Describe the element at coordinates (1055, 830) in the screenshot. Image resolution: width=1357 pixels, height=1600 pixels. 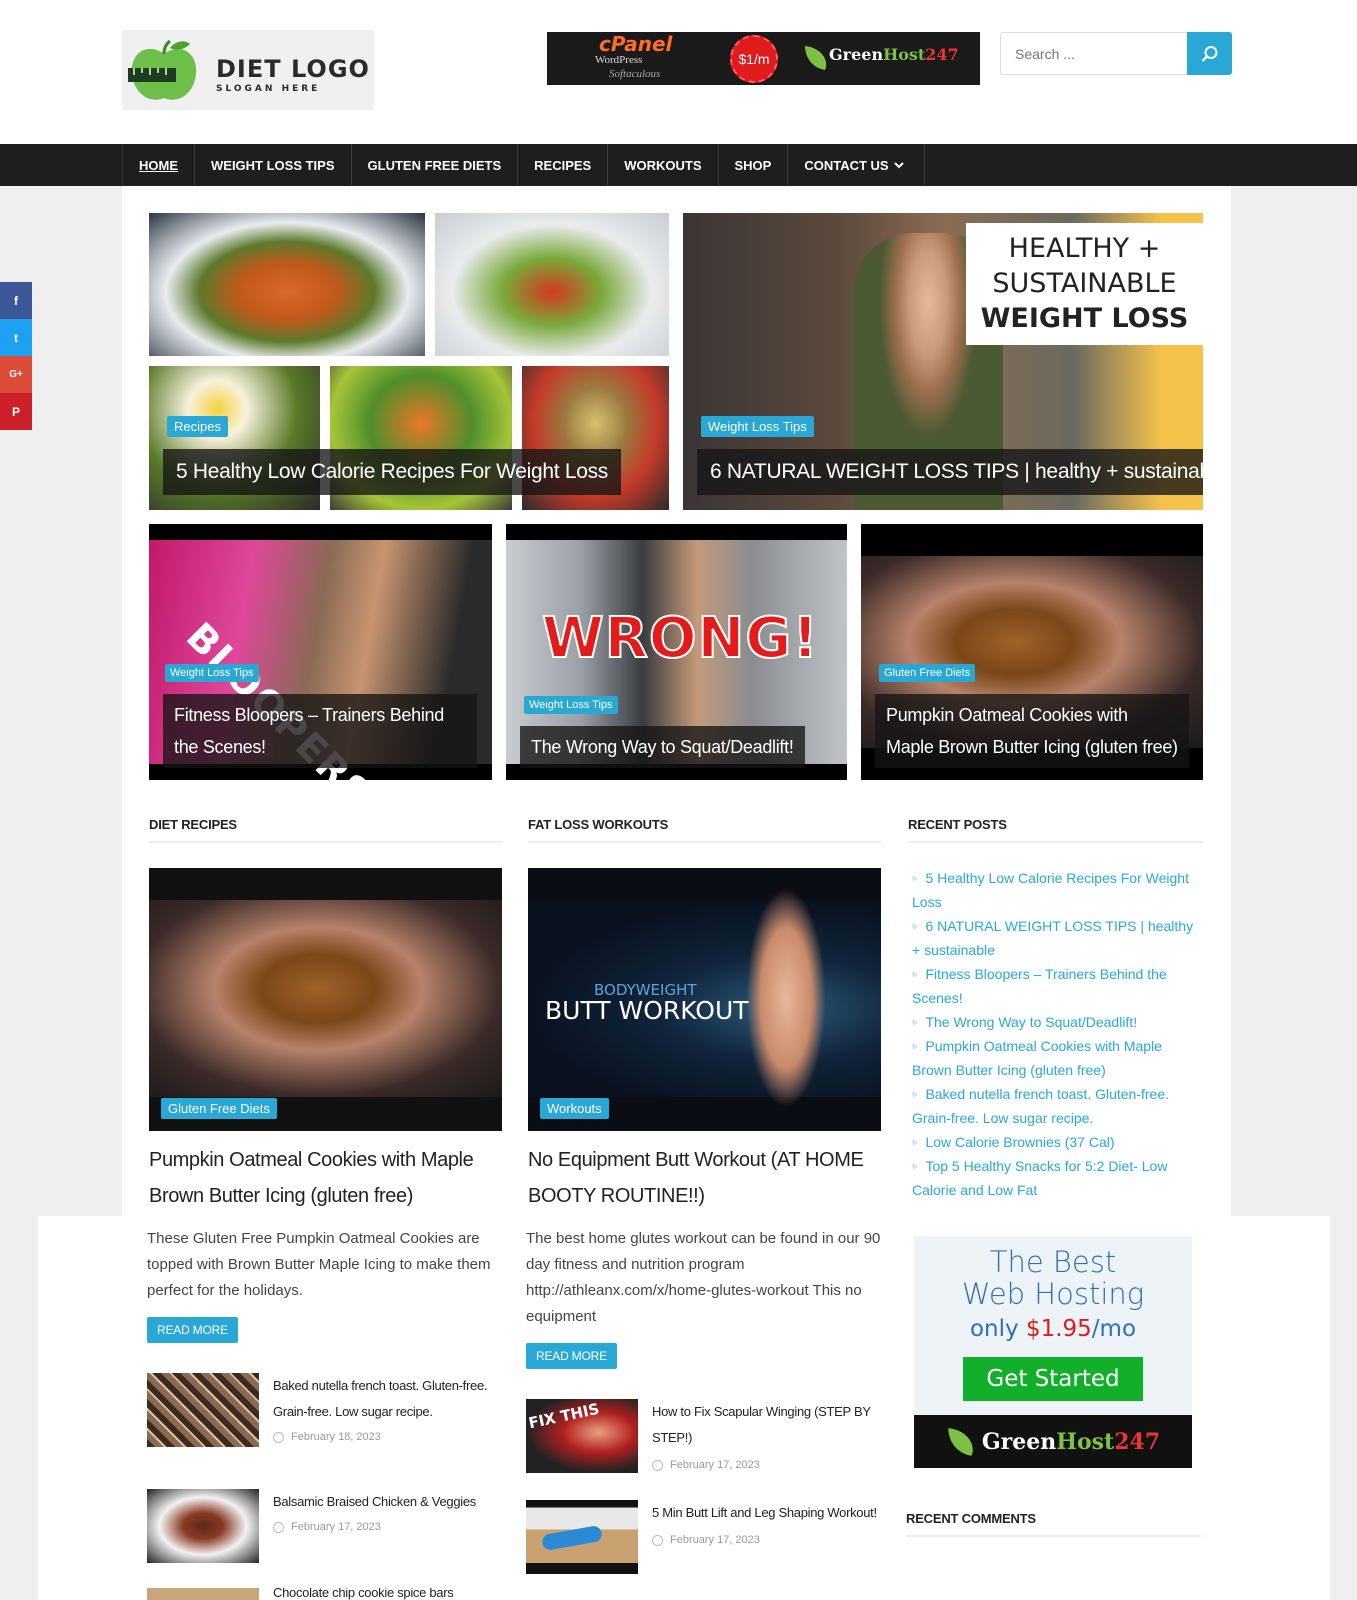
I see `section-heading-recent-posts: RECENT POSTS` at that location.